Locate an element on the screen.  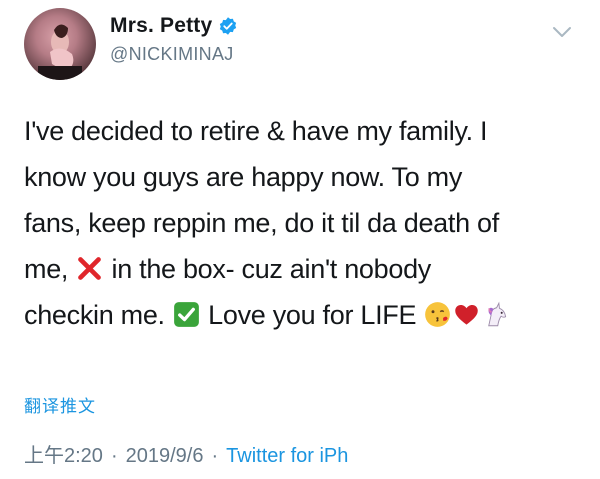
tweet-metadata: 上午2:20 · 2019/9/6 · Twitter for iPh is located at coordinates (186, 453).